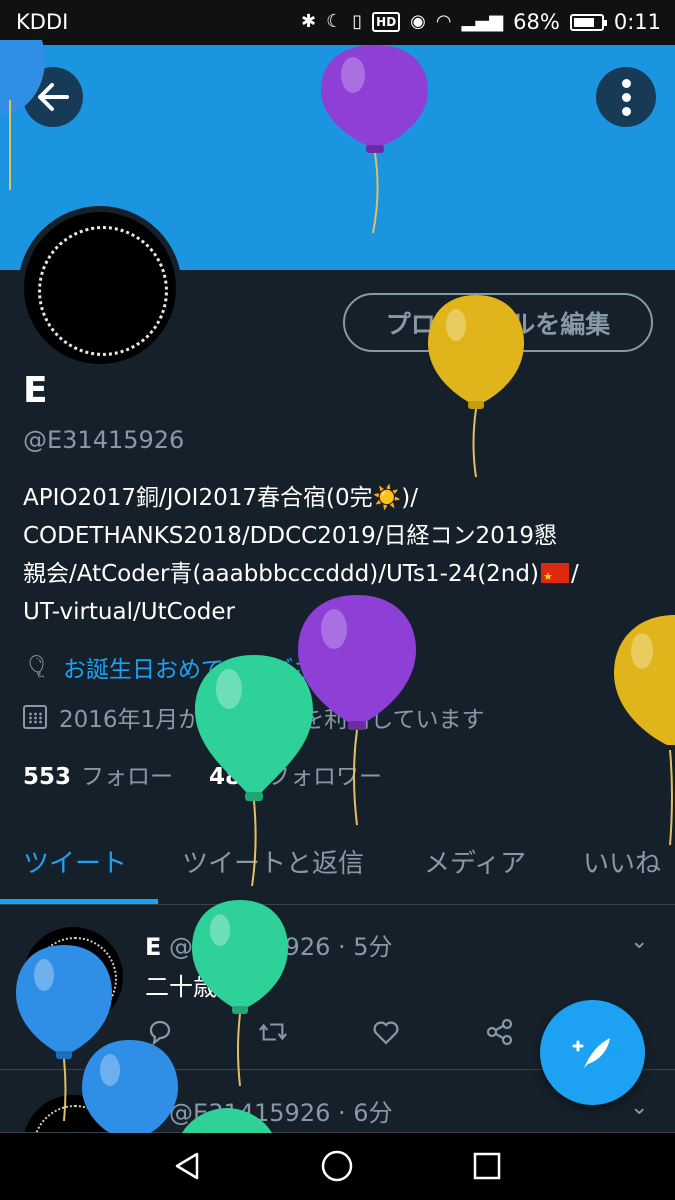 The height and width of the screenshot is (1200, 675). I want to click on signal-icon: ▂▄▆, so click(482, 21).